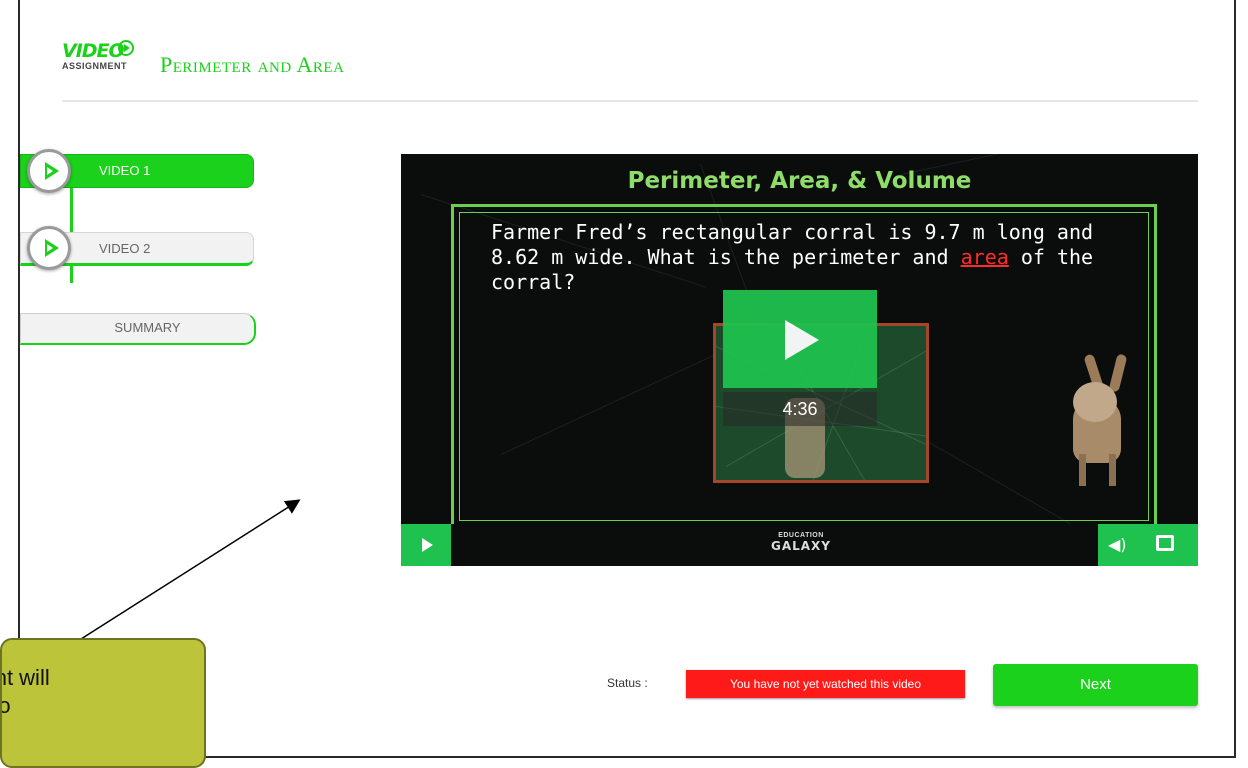 The image size is (1248, 768). I want to click on callout-box: udent will video, so click(103, 703).